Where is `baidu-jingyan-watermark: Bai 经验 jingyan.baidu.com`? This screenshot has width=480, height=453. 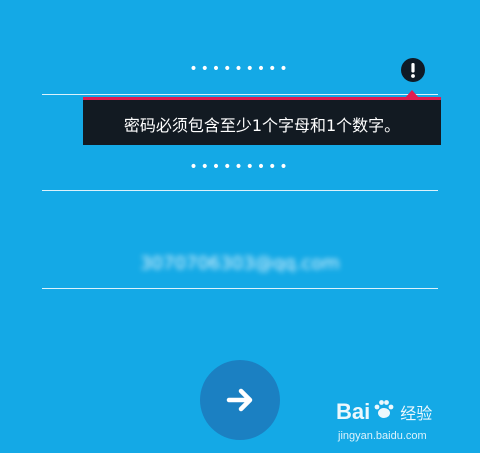
baidu-jingyan-watermark: Bai 经验 jingyan.baidu.com is located at coordinates (406, 422).